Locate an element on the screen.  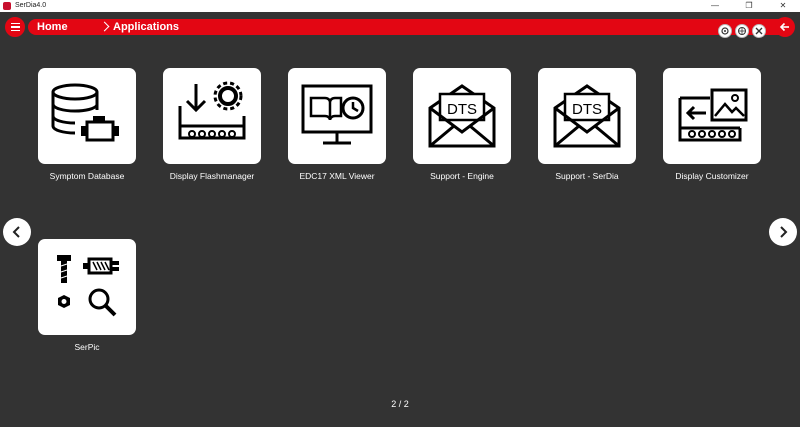
app-edc17-xml-viewer: EDC17 XML Viewer is located at coordinates (337, 124).